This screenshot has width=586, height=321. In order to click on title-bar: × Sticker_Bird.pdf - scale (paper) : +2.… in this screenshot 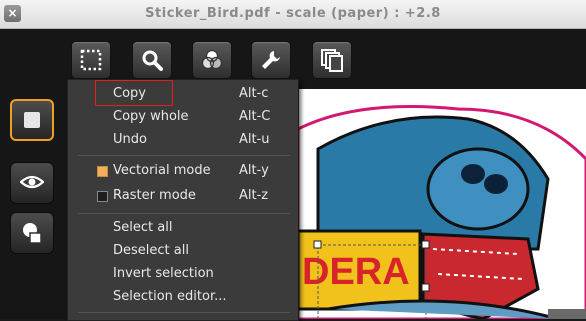, I will do `click(293, 14)`.